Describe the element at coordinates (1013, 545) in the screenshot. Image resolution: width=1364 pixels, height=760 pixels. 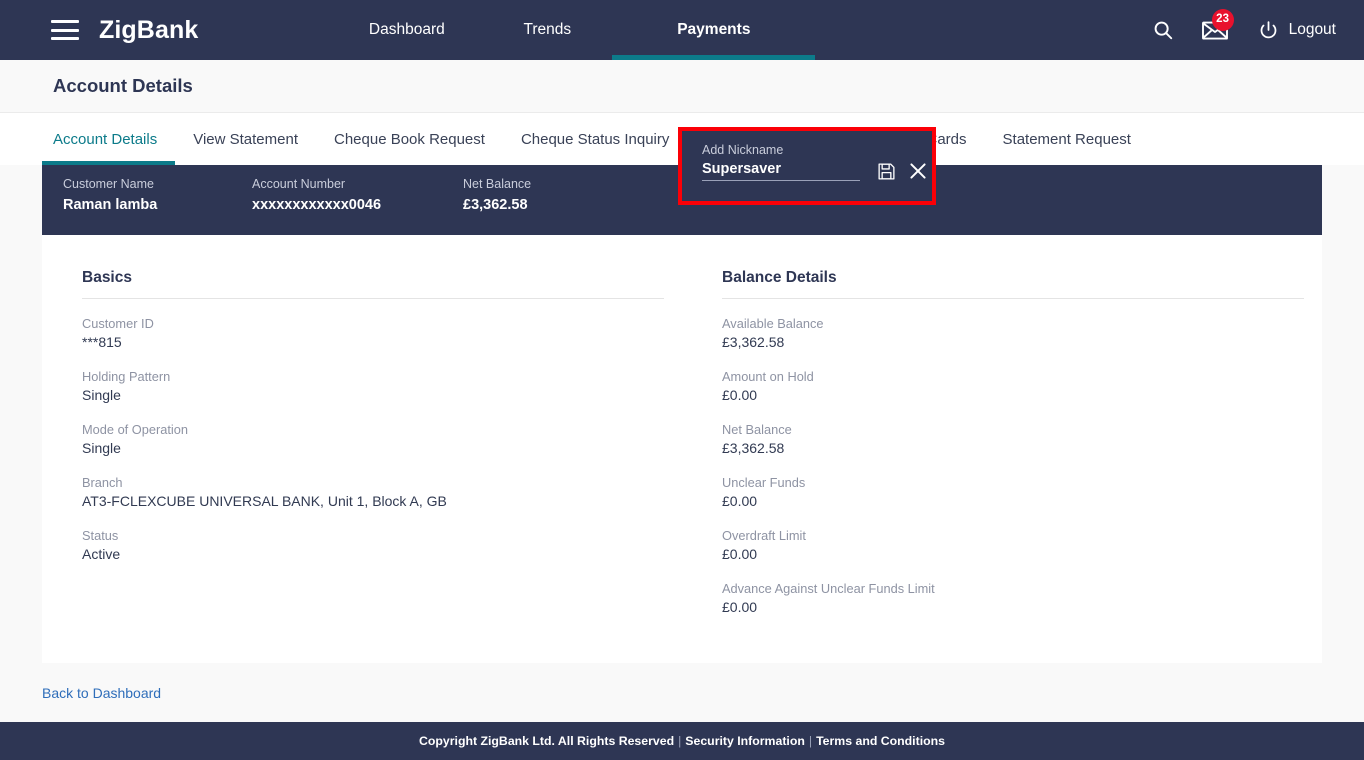
I see `field-overdraft-limit: Overdraft Limit £0.00` at that location.